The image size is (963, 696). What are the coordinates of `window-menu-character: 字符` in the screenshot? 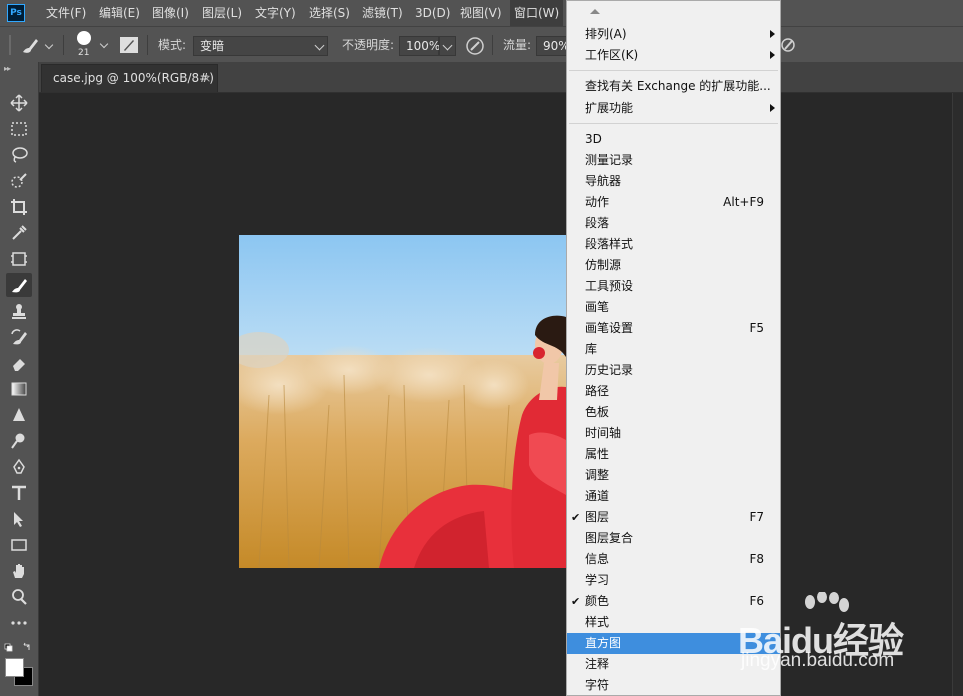 It's located at (673, 685).